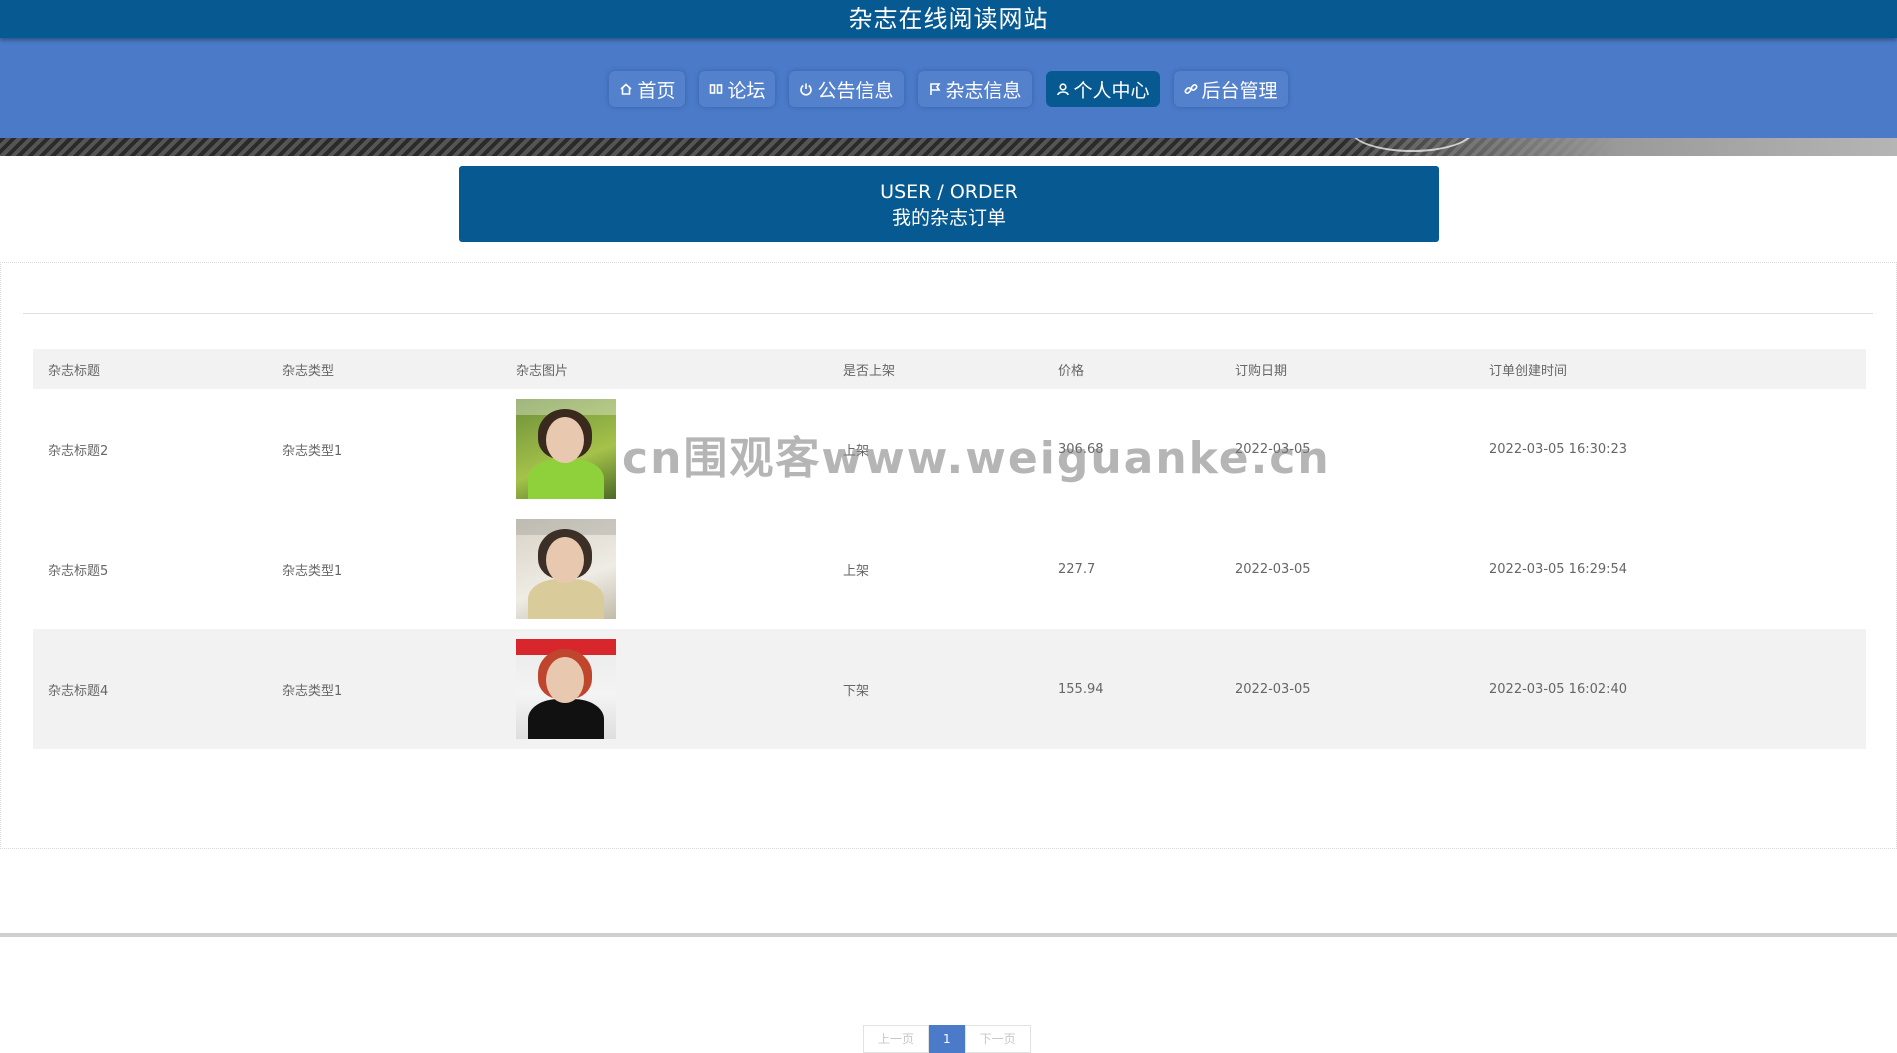 This screenshot has height=1053, width=1897. Describe the element at coordinates (78, 451) in the screenshot. I see `cell-title: 杂志标题2` at that location.